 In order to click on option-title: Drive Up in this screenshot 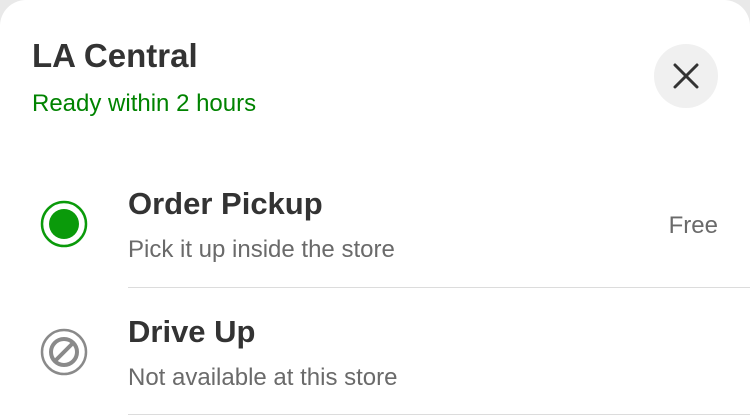, I will do `click(192, 331)`.